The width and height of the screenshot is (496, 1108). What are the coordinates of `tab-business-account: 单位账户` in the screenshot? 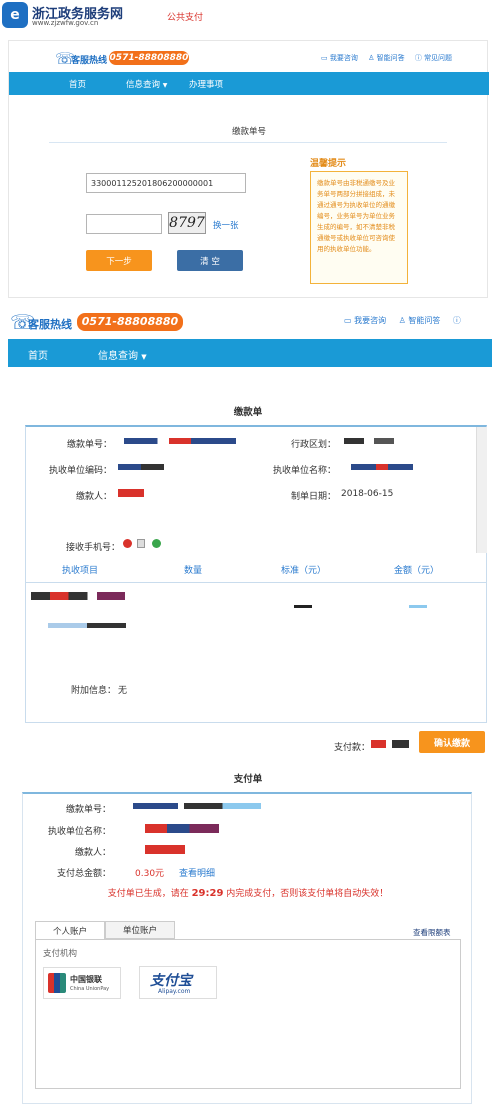 It's located at (140, 930).